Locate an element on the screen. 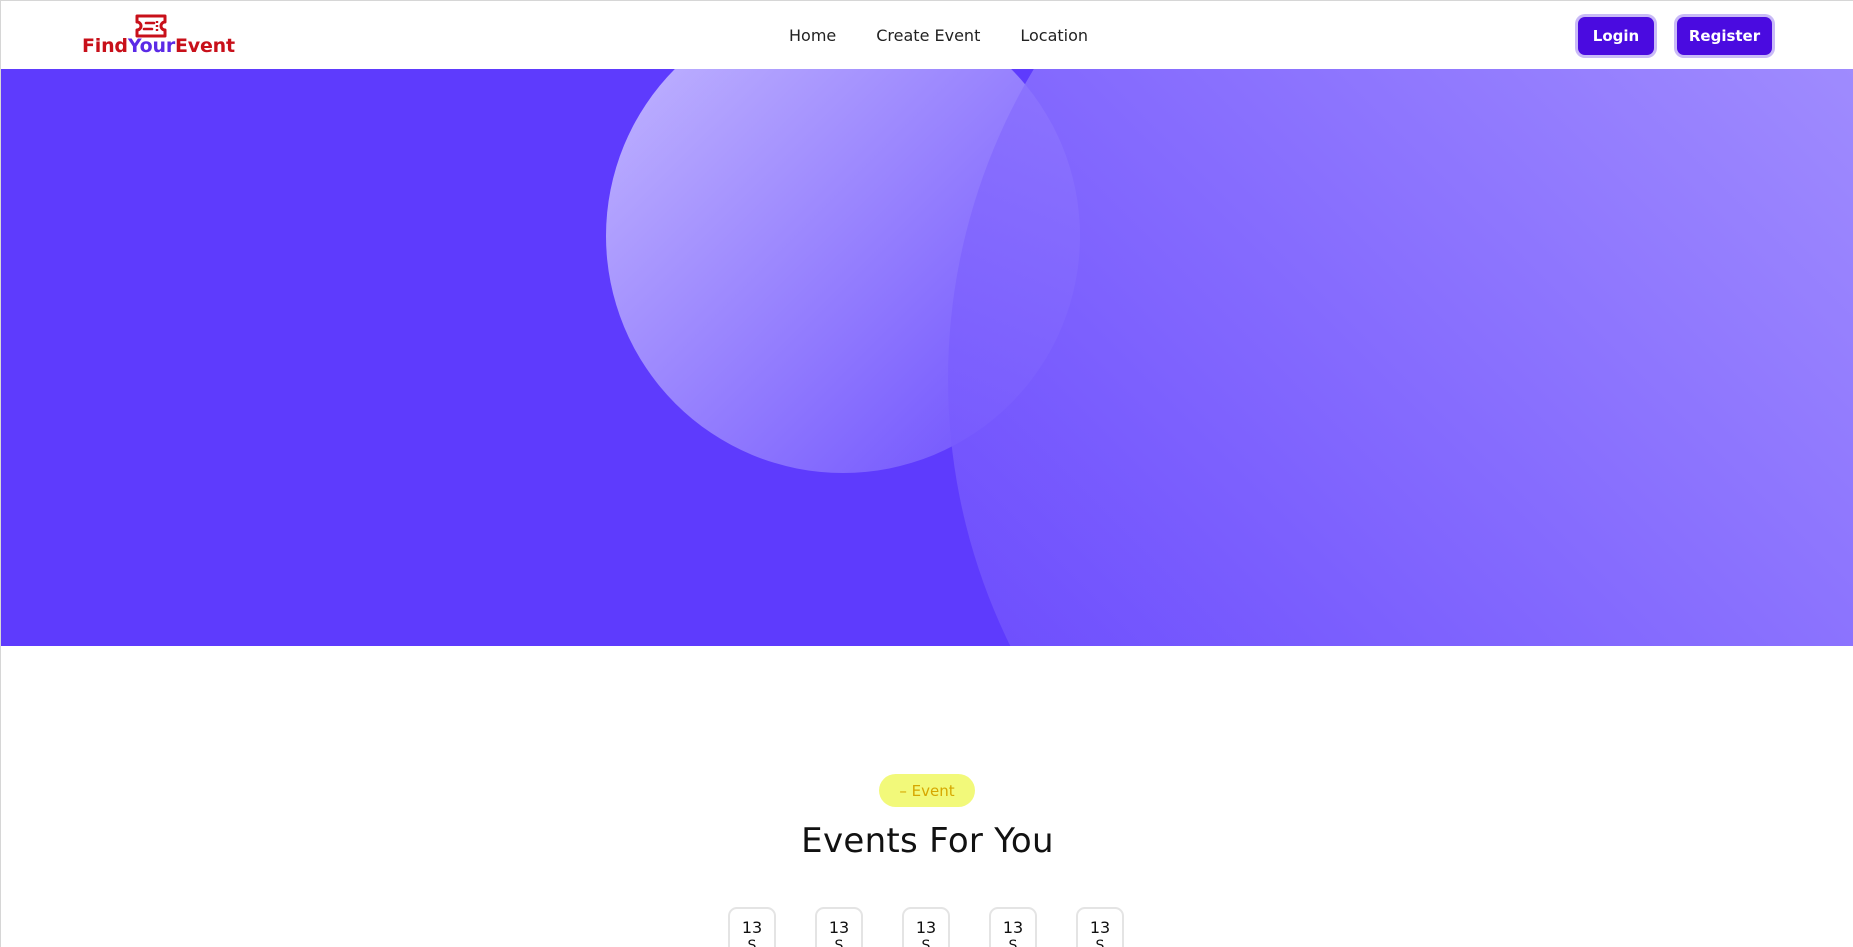  nav-item-create-event: Create Event is located at coordinates (928, 35).